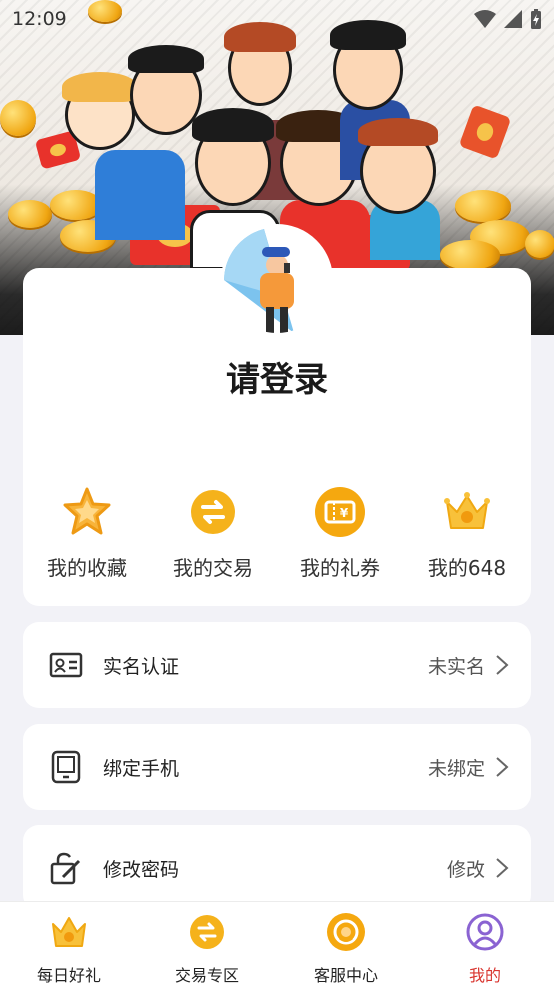 The height and width of the screenshot is (984, 554). I want to click on quick-action-label: 我的礼券, so click(340, 568).